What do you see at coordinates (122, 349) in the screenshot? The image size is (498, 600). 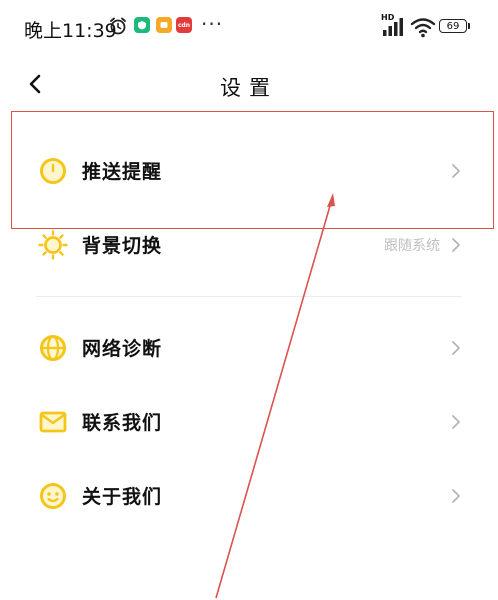 I see `settings-item-label: 网络诊断` at bounding box center [122, 349].